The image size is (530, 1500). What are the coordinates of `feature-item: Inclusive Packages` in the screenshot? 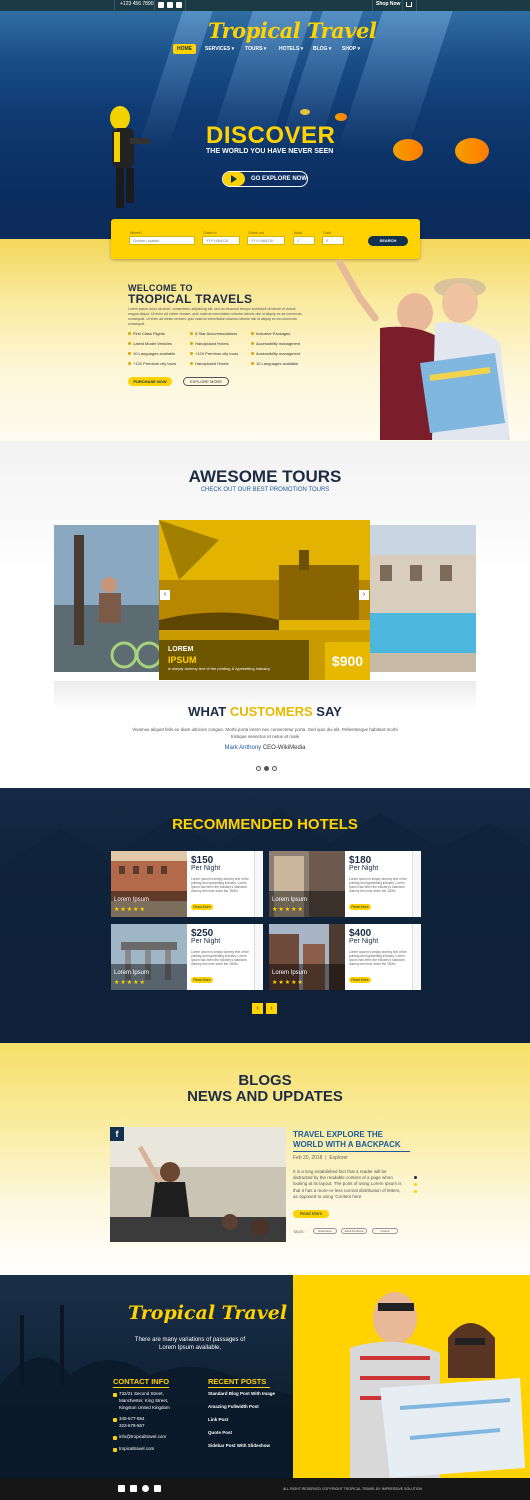 It's located at (270, 333).